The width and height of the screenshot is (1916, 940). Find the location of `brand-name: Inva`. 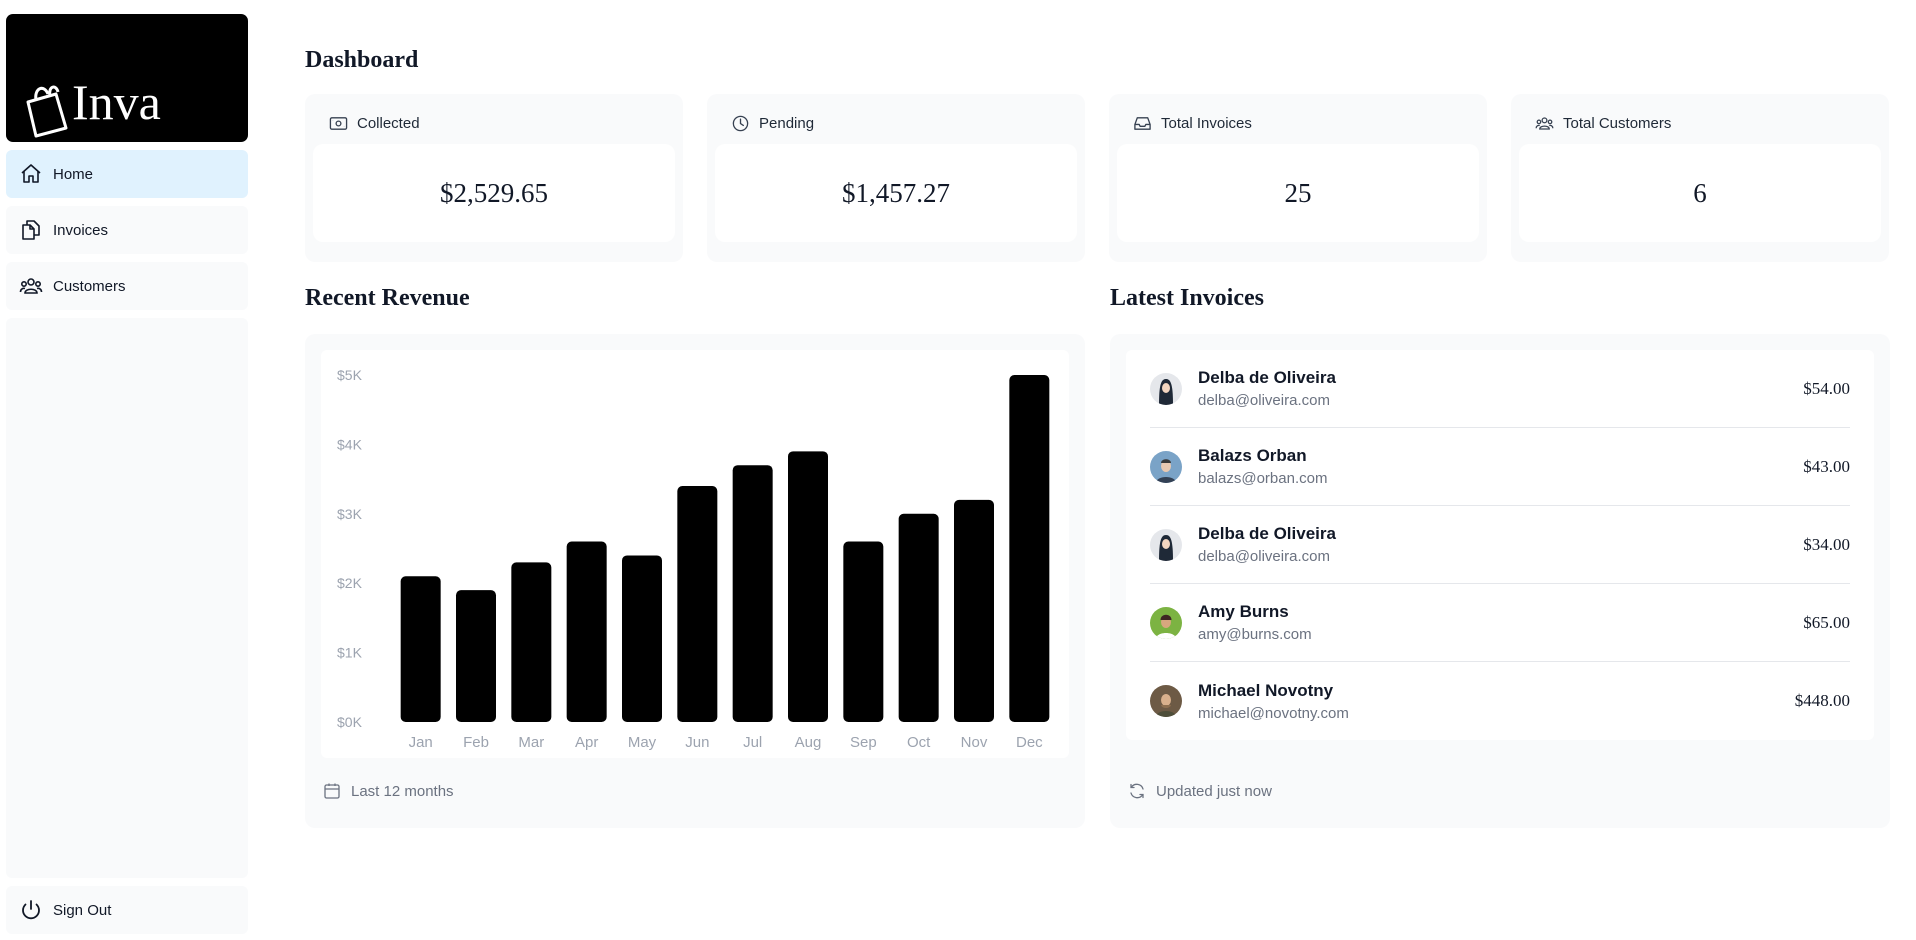

brand-name: Inva is located at coordinates (116, 102).